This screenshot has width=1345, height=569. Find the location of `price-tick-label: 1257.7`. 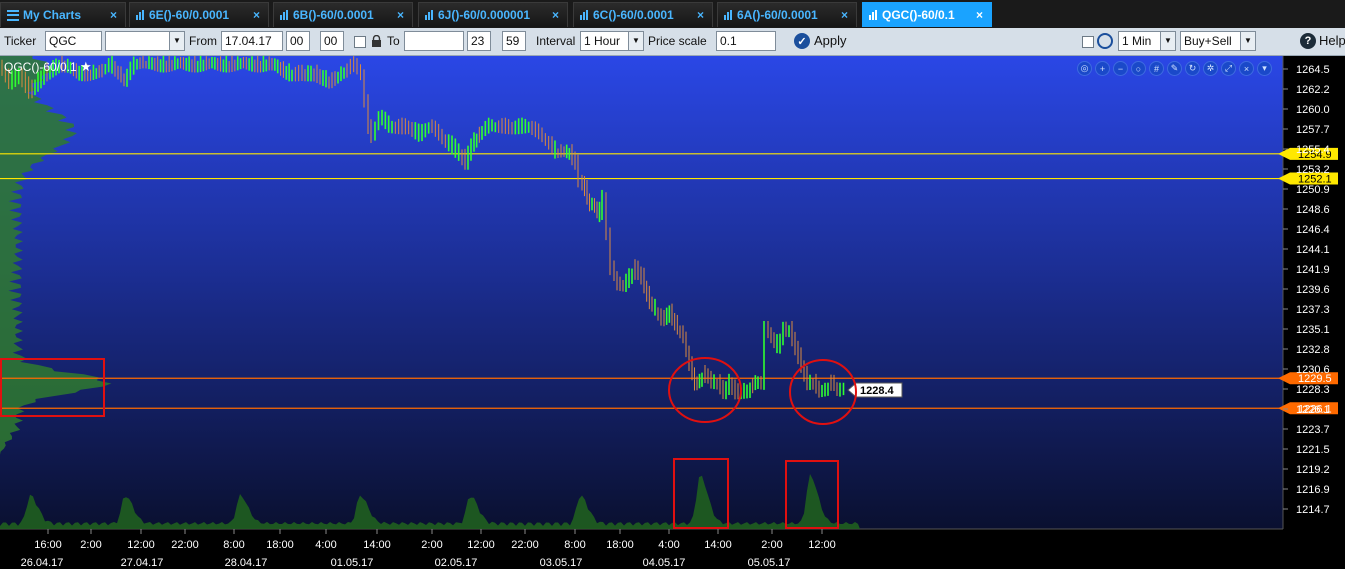

price-tick-label: 1257.7 is located at coordinates (1313, 130).